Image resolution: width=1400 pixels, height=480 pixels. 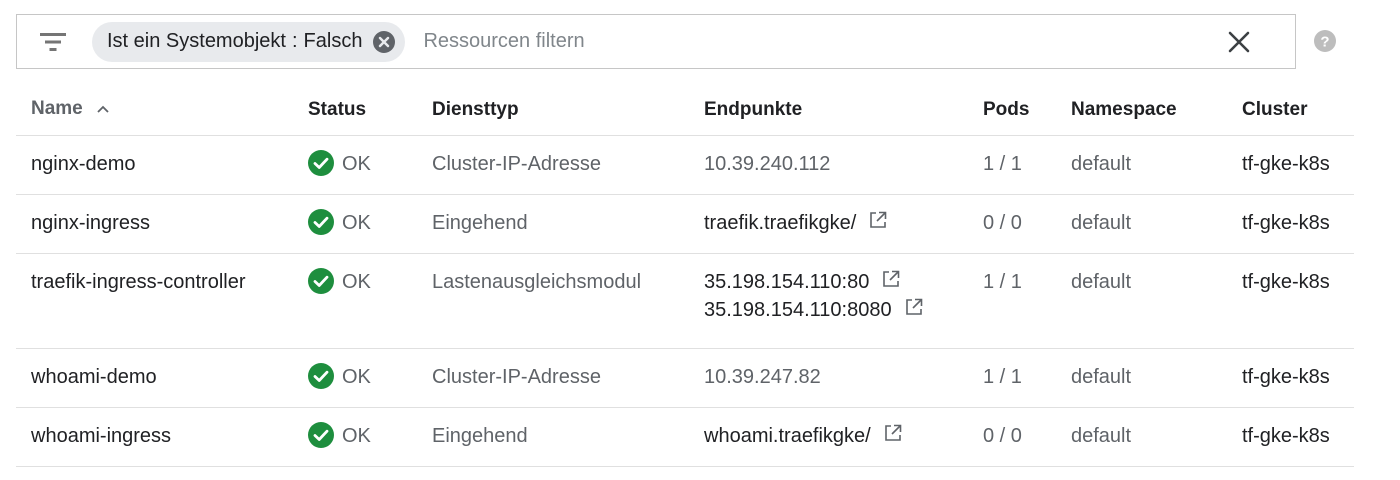 I want to click on endpoint-entry: whoami.traefikgke/, so click(x=836, y=436).